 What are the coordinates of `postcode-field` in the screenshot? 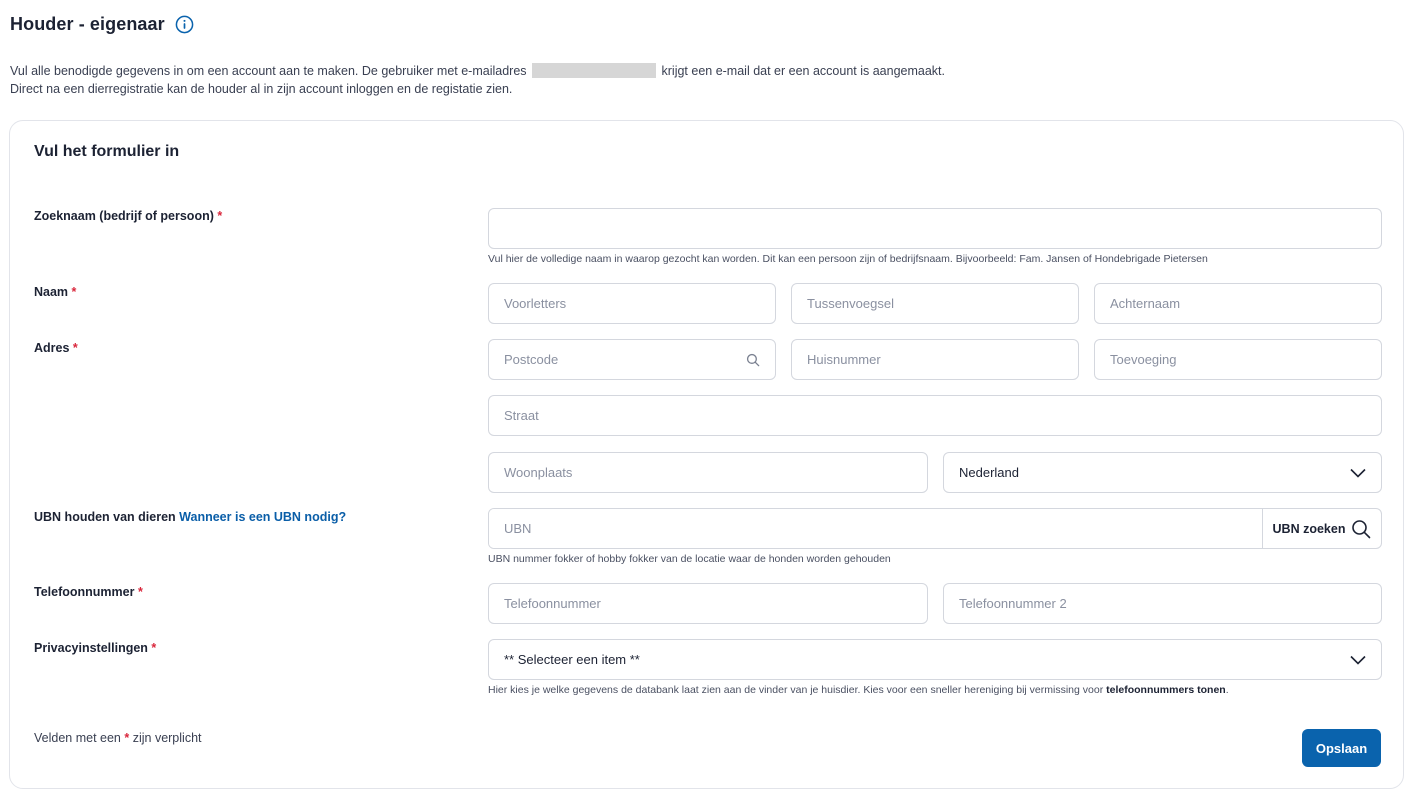 It's located at (632, 359).